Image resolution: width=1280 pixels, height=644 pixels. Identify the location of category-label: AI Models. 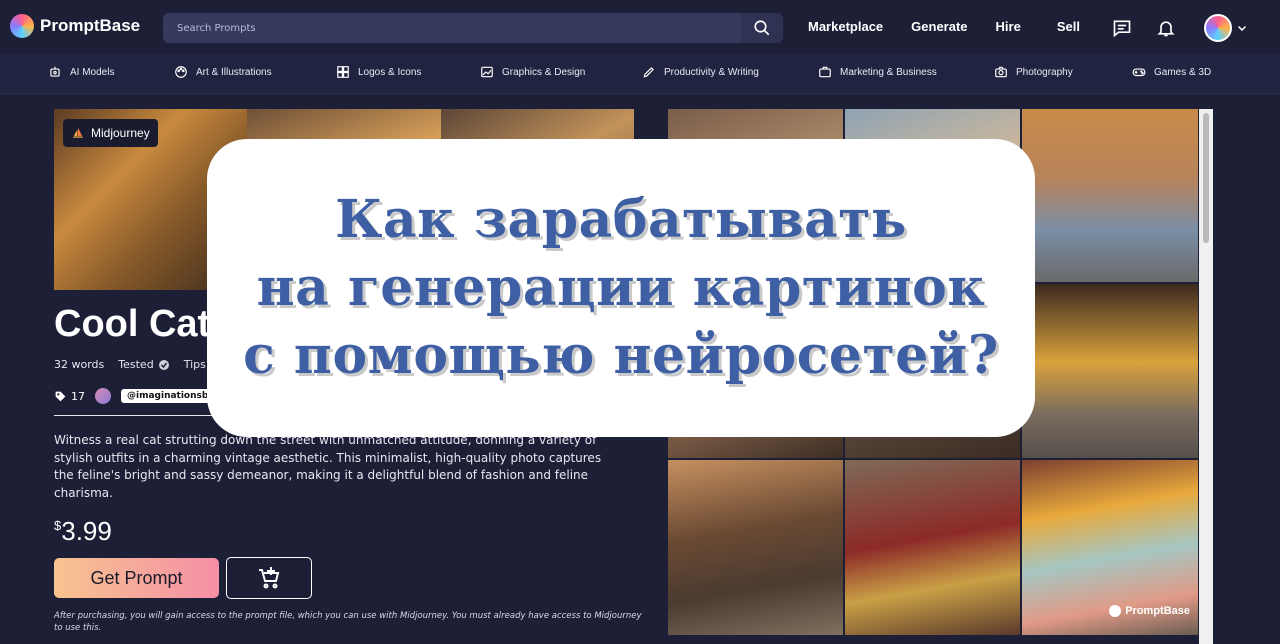
(92, 72).